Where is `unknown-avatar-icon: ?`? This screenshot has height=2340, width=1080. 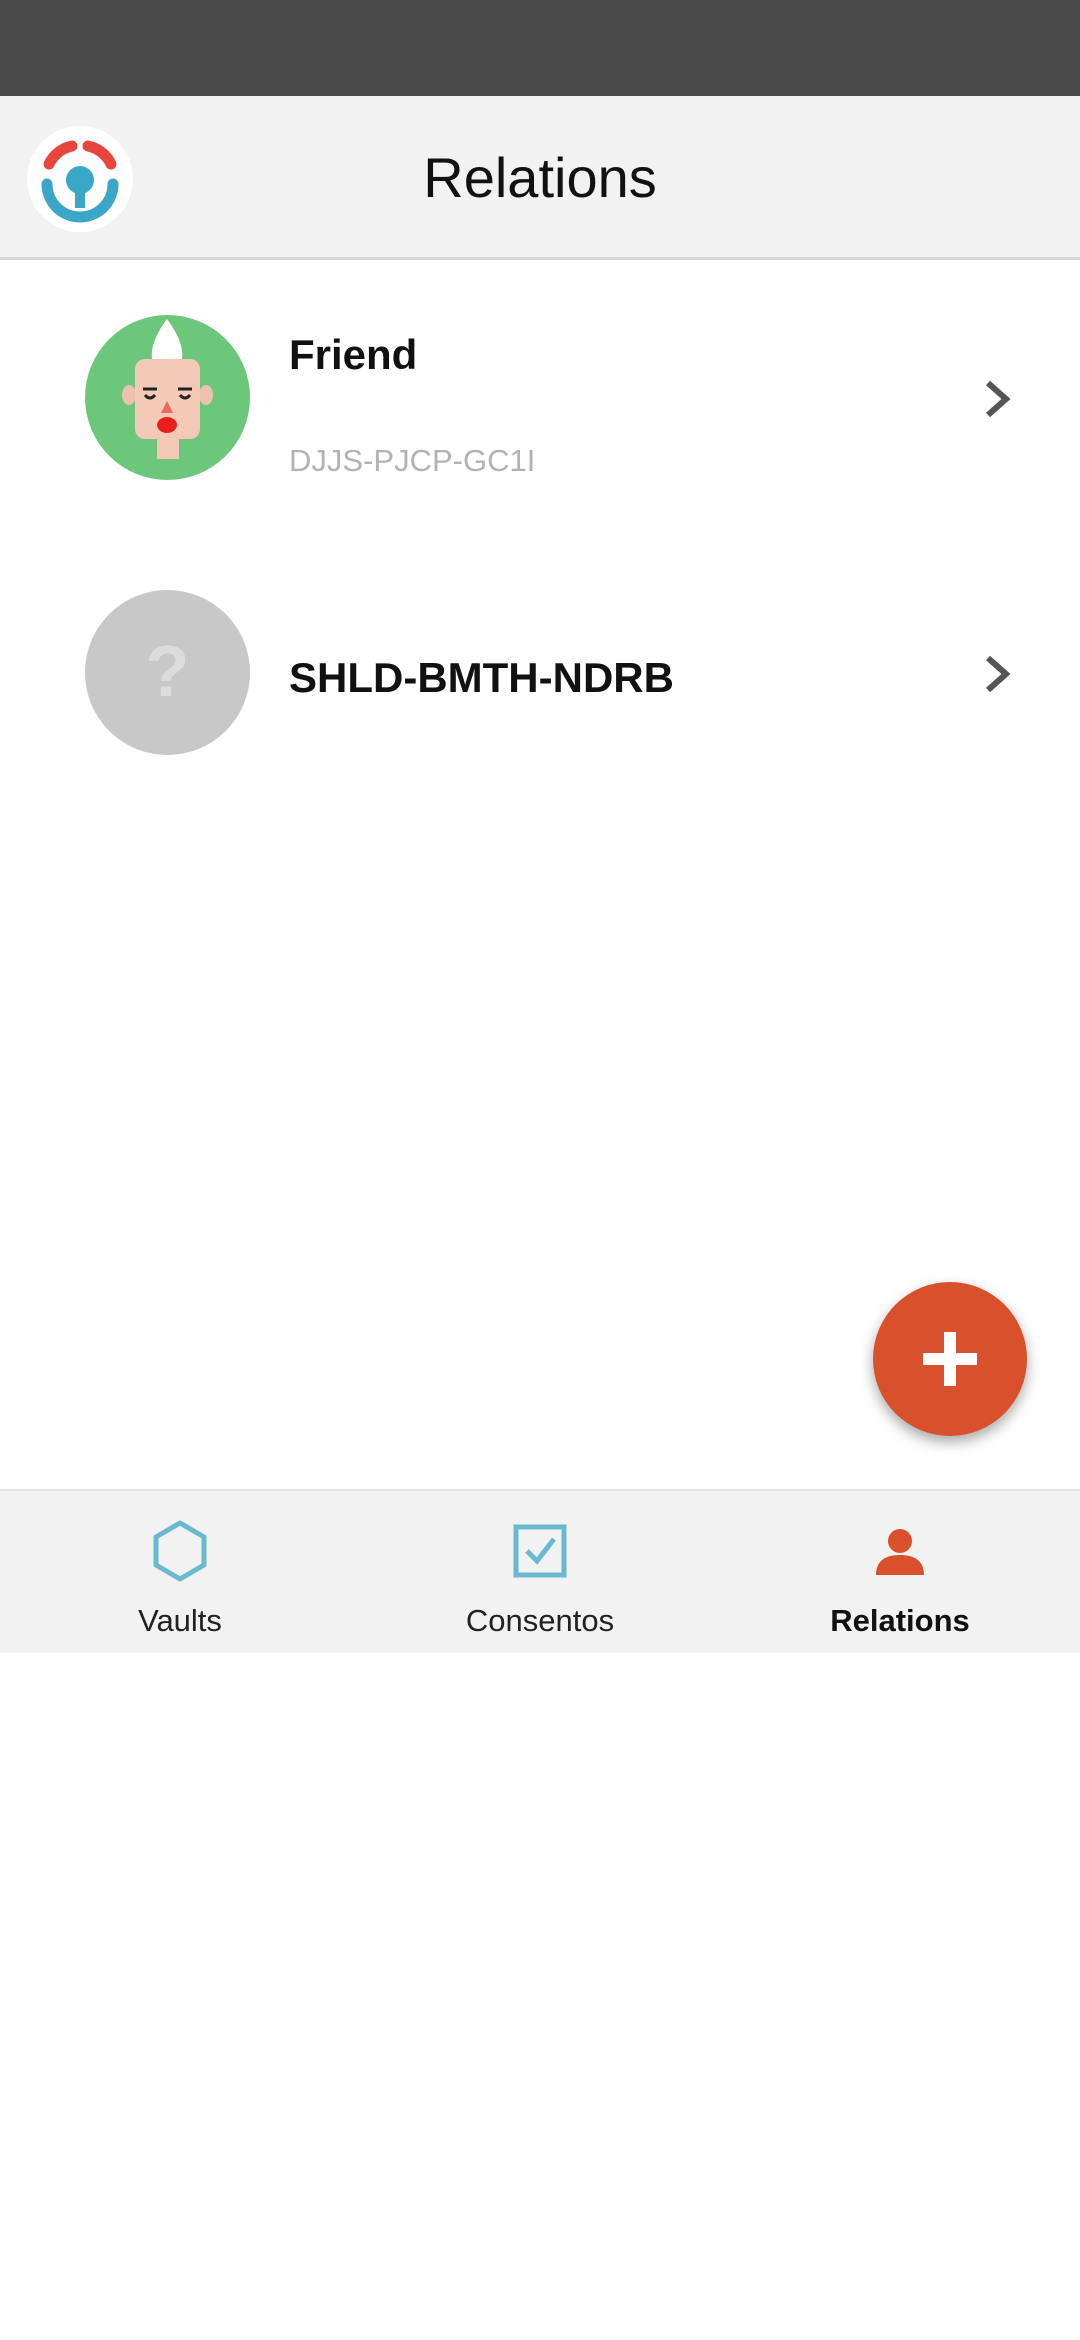 unknown-avatar-icon: ? is located at coordinates (167, 672).